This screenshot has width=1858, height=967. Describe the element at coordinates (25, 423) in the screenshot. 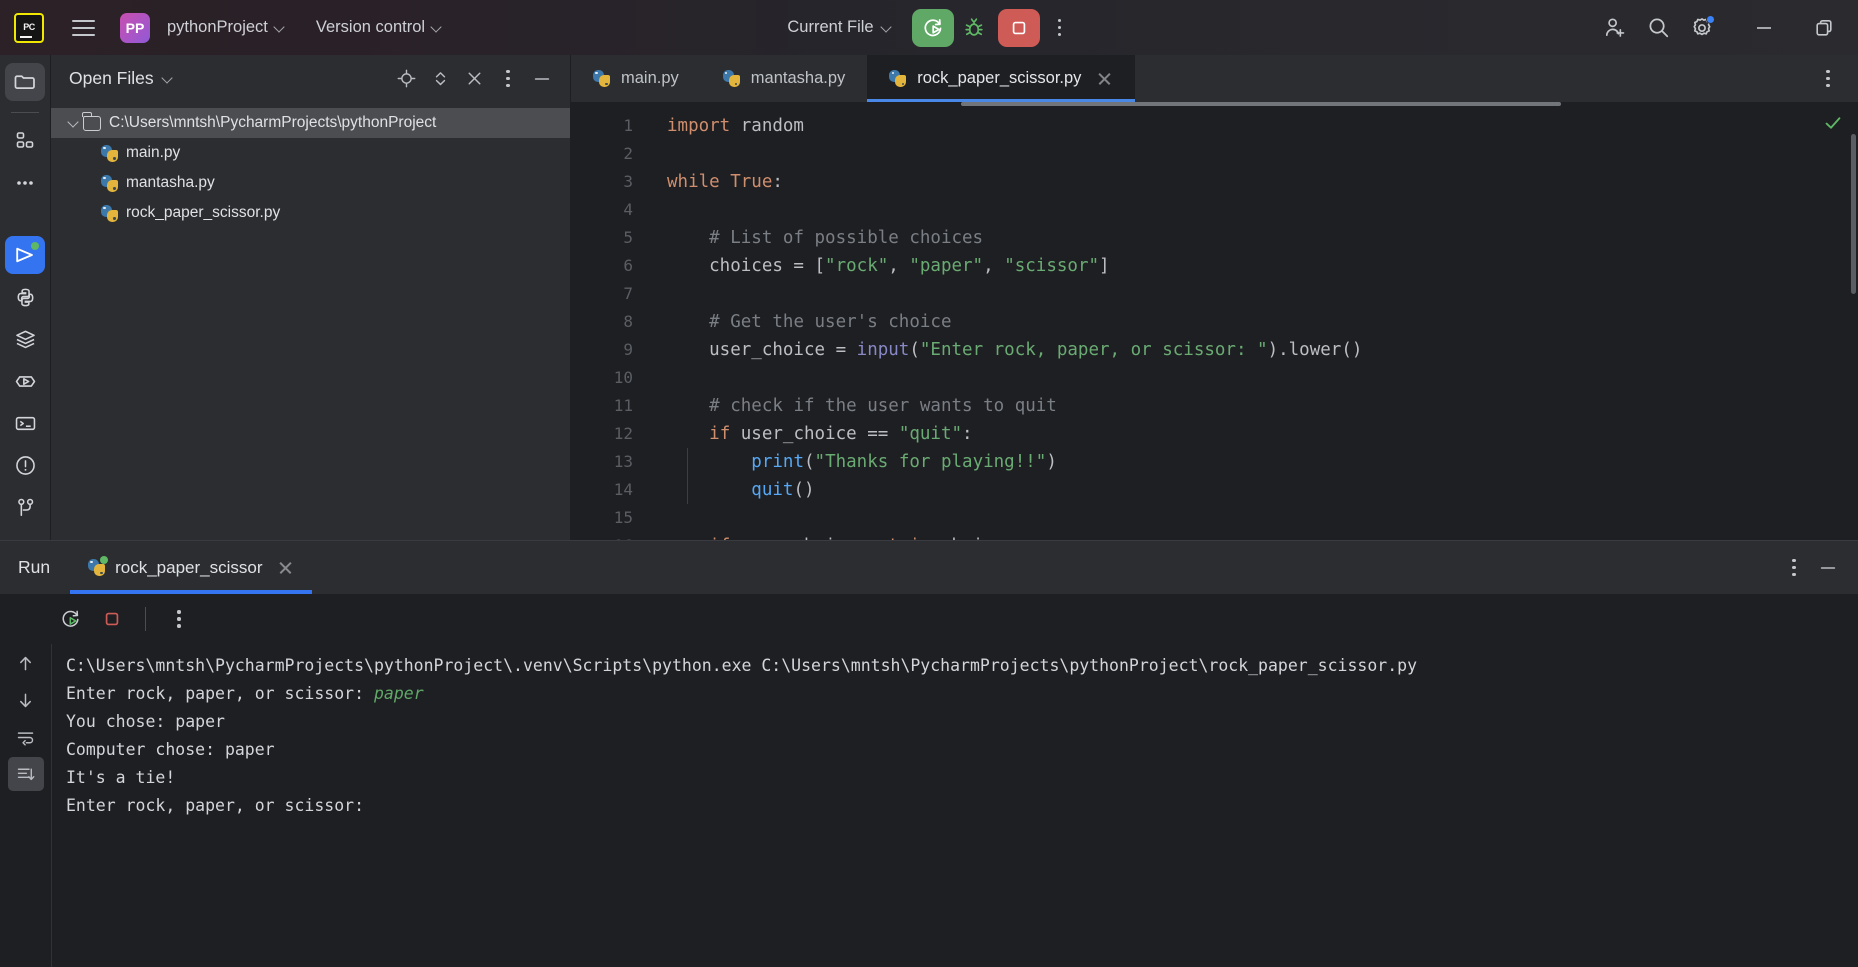

I see `sidebar-item-terminal` at that location.